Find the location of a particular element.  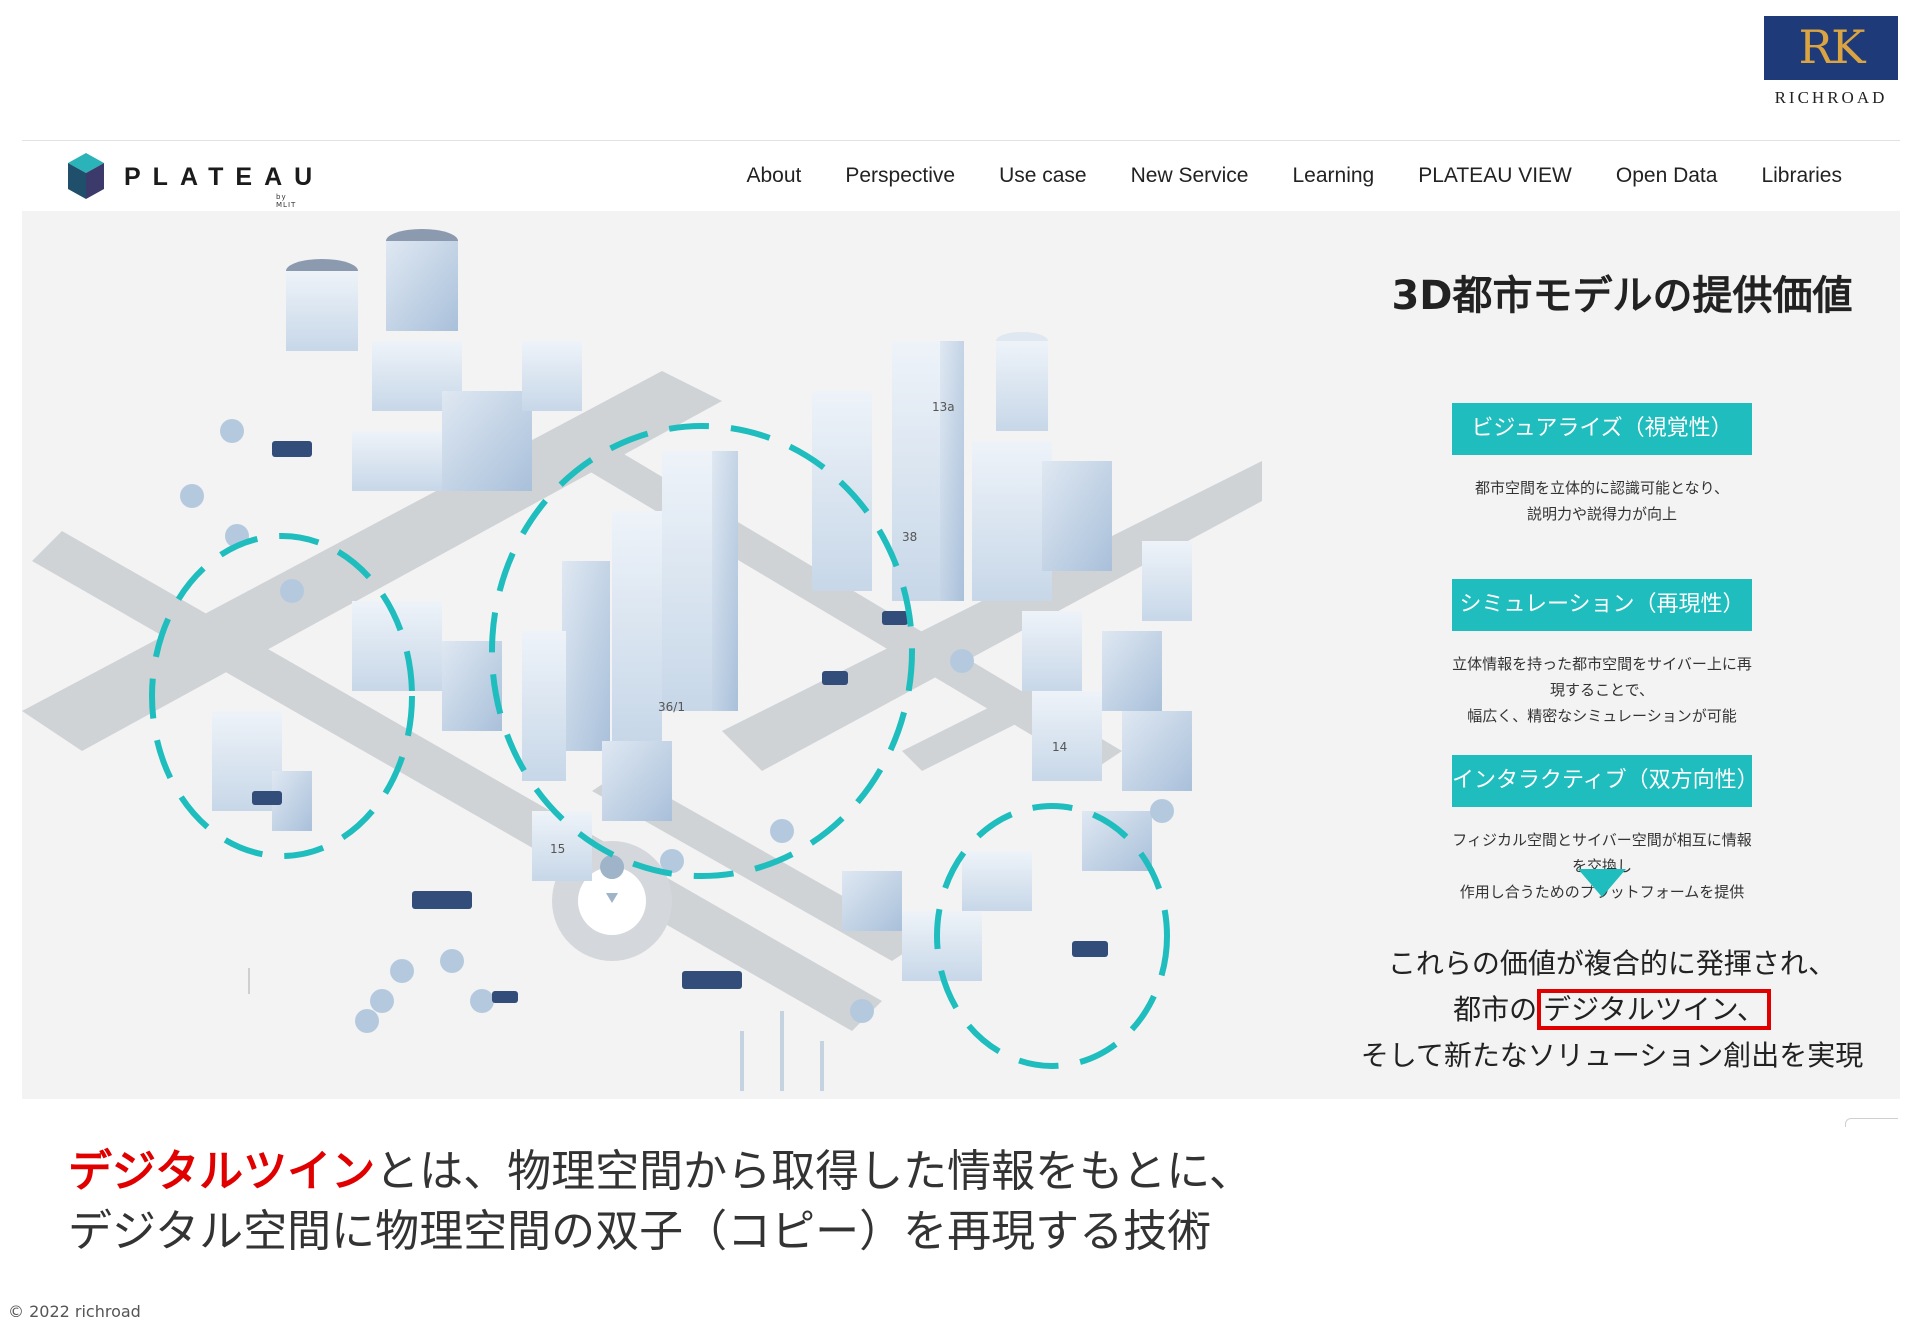

richroad-monogram: RK is located at coordinates (1832, 47).